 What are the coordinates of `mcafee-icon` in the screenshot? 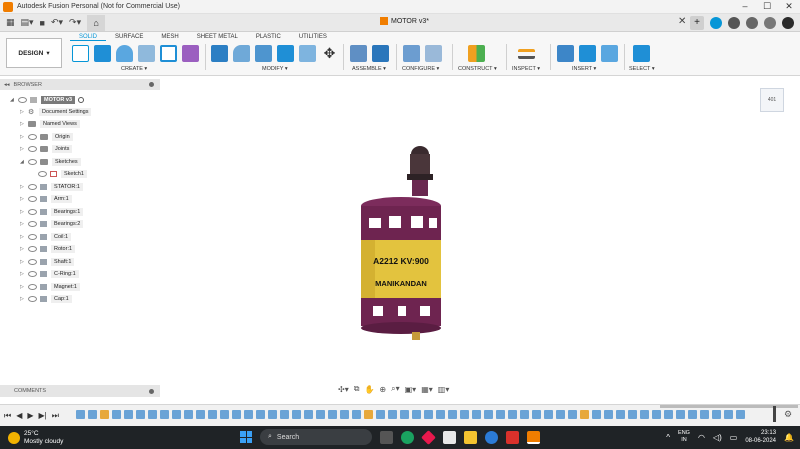 It's located at (512, 437).